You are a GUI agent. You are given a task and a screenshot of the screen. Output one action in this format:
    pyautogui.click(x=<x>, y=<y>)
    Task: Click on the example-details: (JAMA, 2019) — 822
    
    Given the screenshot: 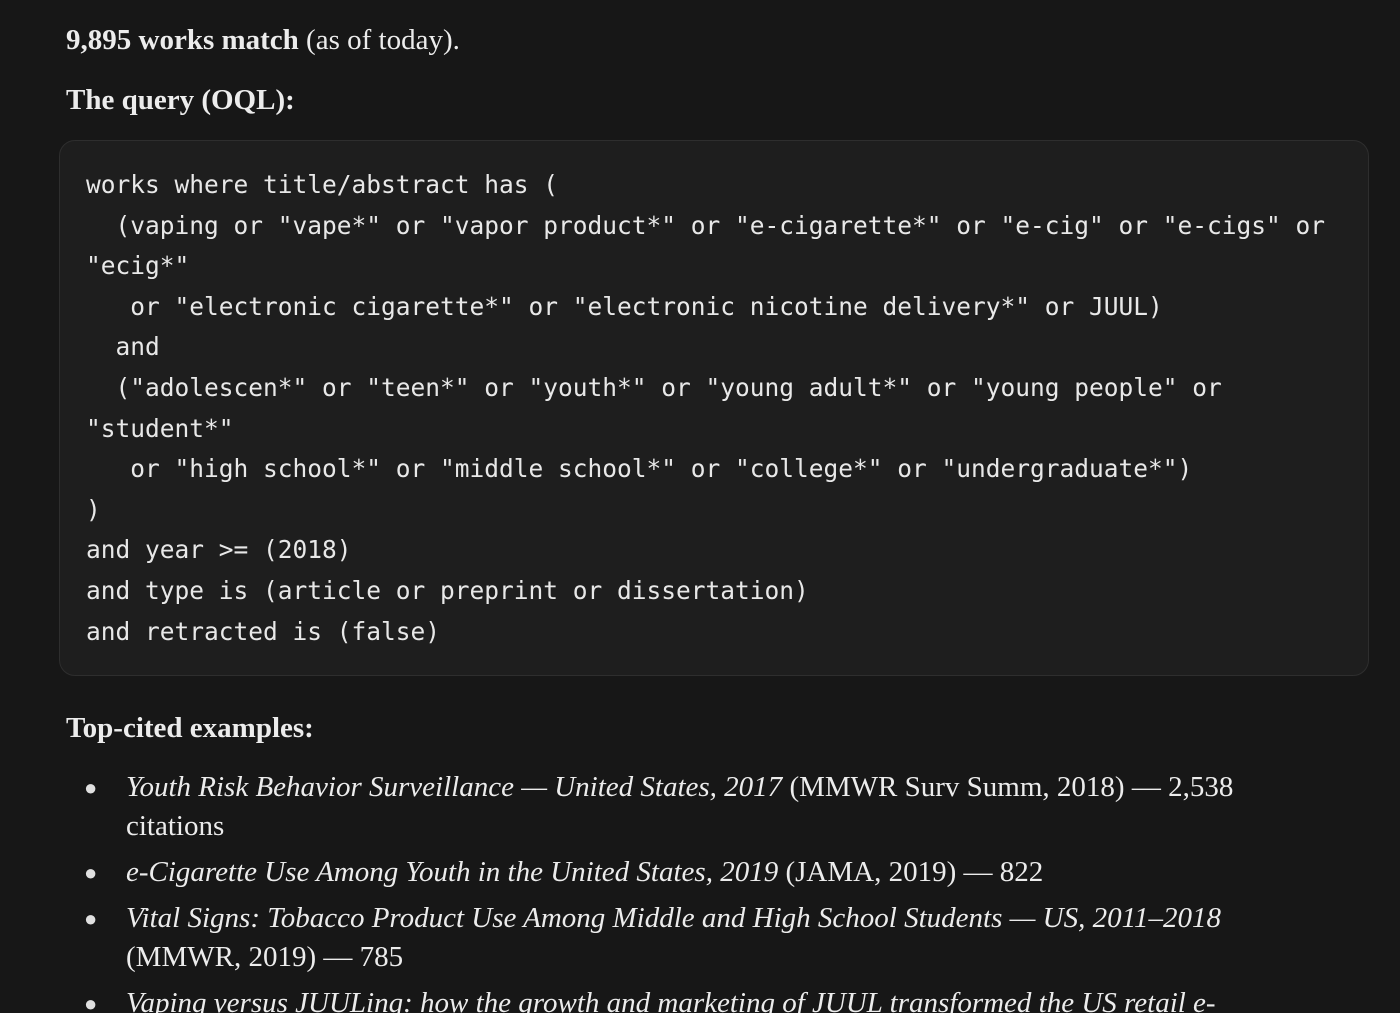 What is the action you would take?
    pyautogui.click(x=911, y=872)
    